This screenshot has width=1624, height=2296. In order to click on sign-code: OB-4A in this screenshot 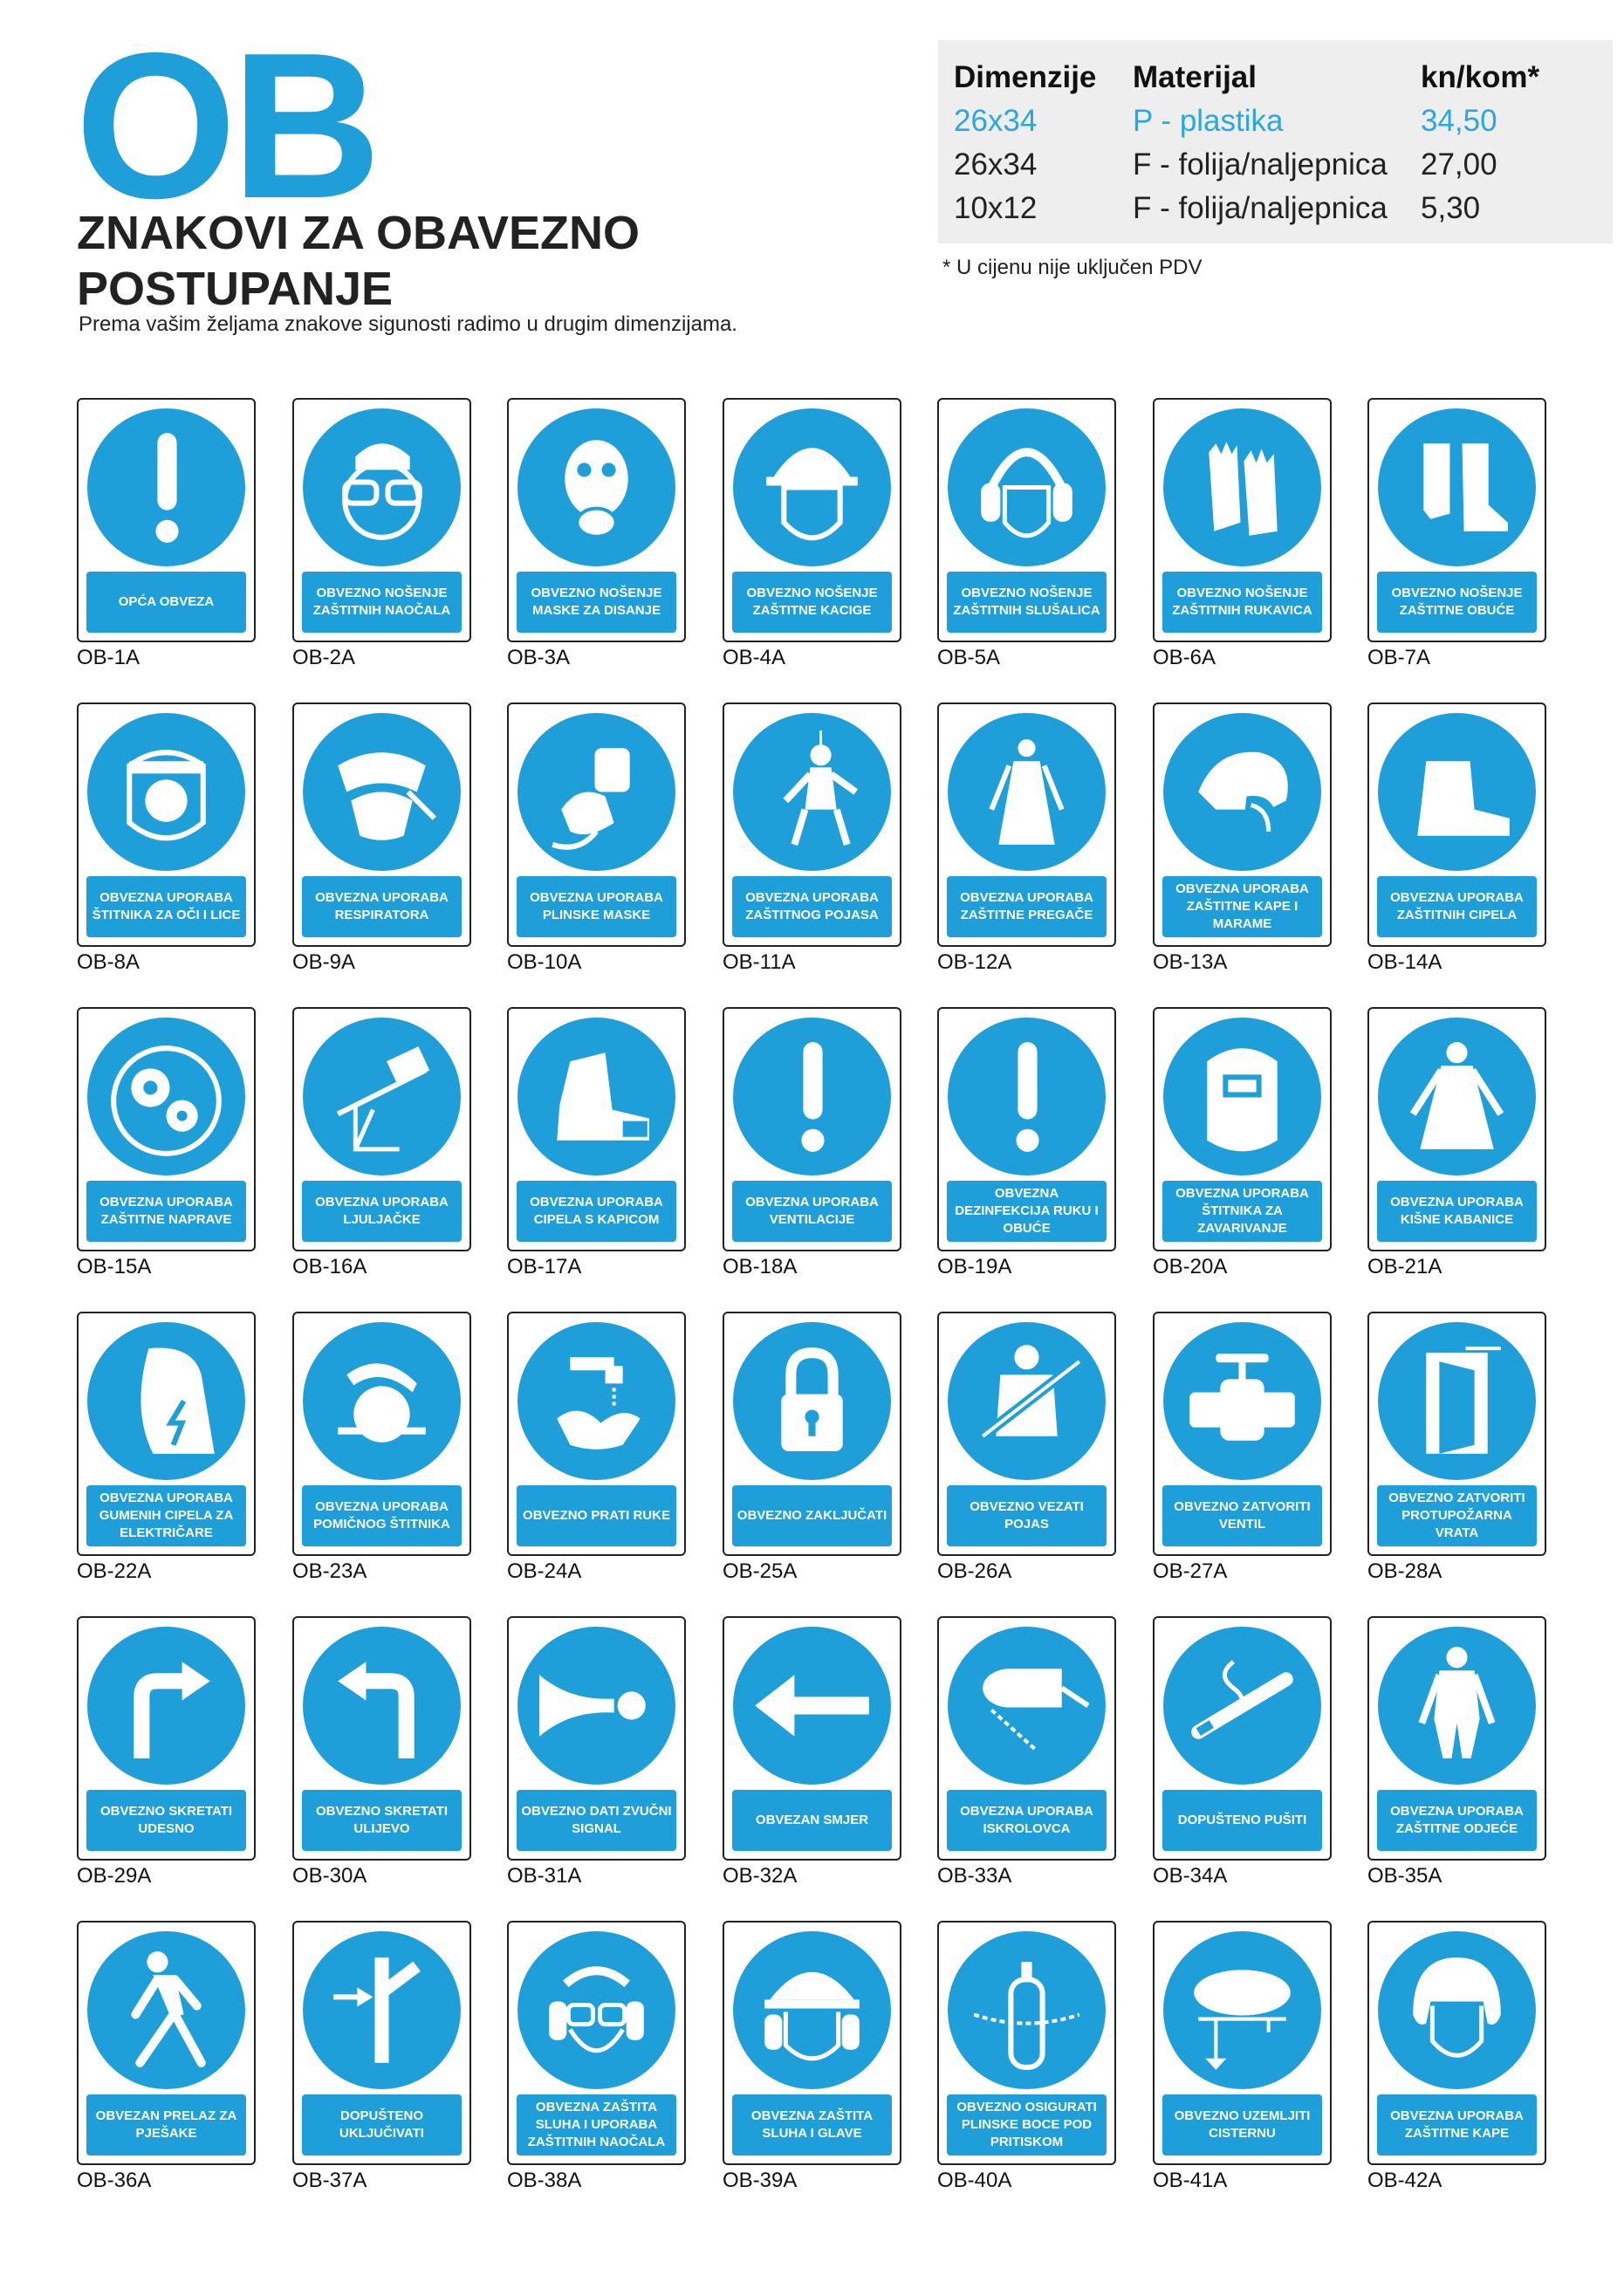, I will do `click(754, 658)`.